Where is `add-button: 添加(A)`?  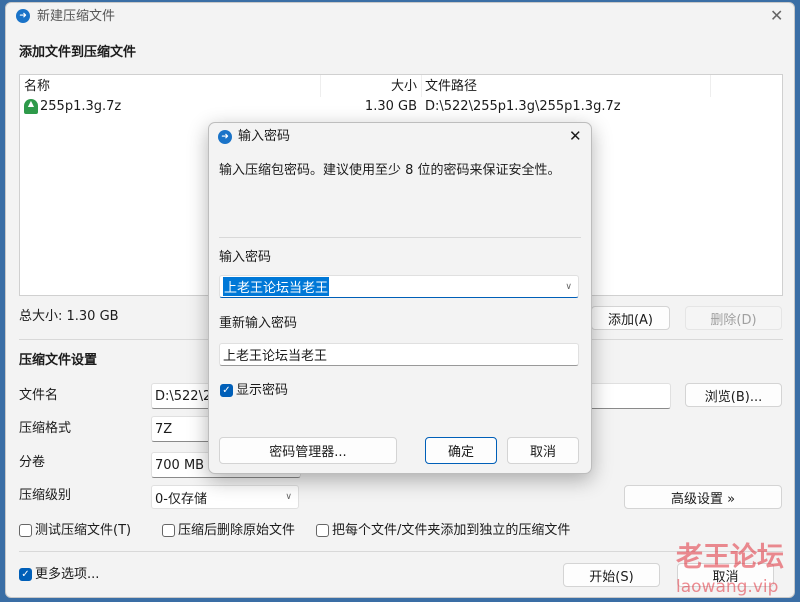
add-button: 添加(A) is located at coordinates (630, 318).